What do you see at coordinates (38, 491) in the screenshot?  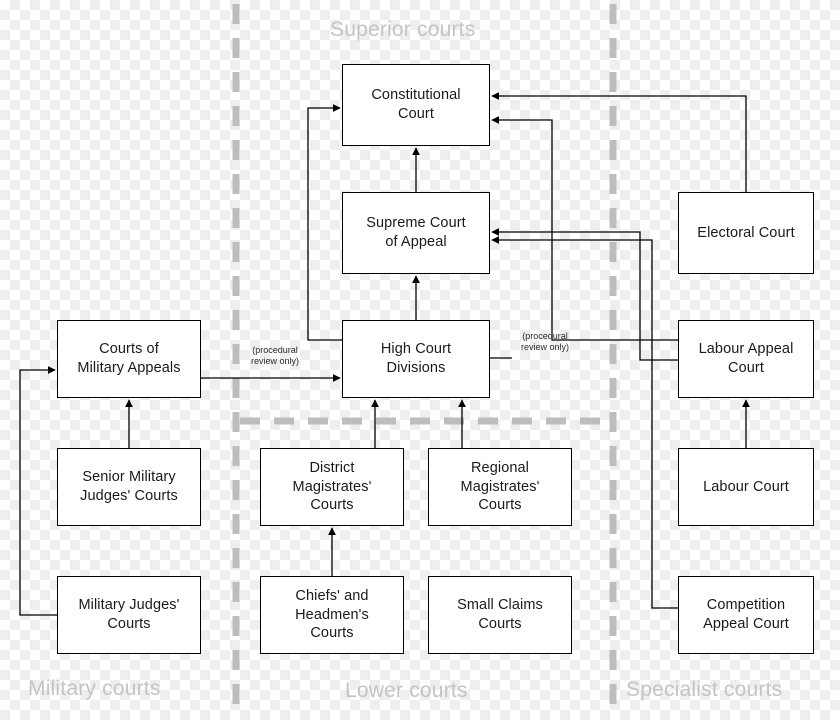 I see `edge-military-judges-to-cma` at bounding box center [38, 491].